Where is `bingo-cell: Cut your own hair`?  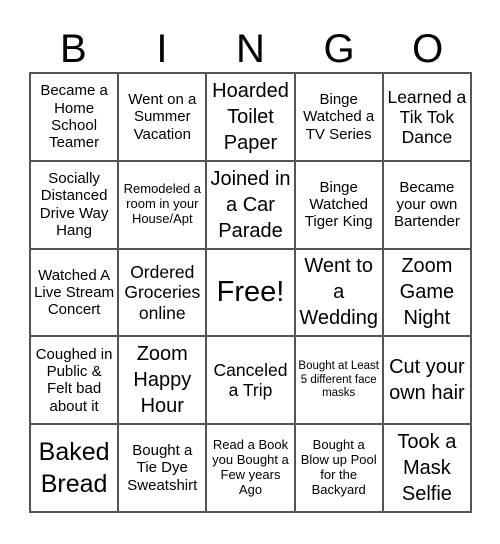 bingo-cell: Cut your own hair is located at coordinates (426, 380).